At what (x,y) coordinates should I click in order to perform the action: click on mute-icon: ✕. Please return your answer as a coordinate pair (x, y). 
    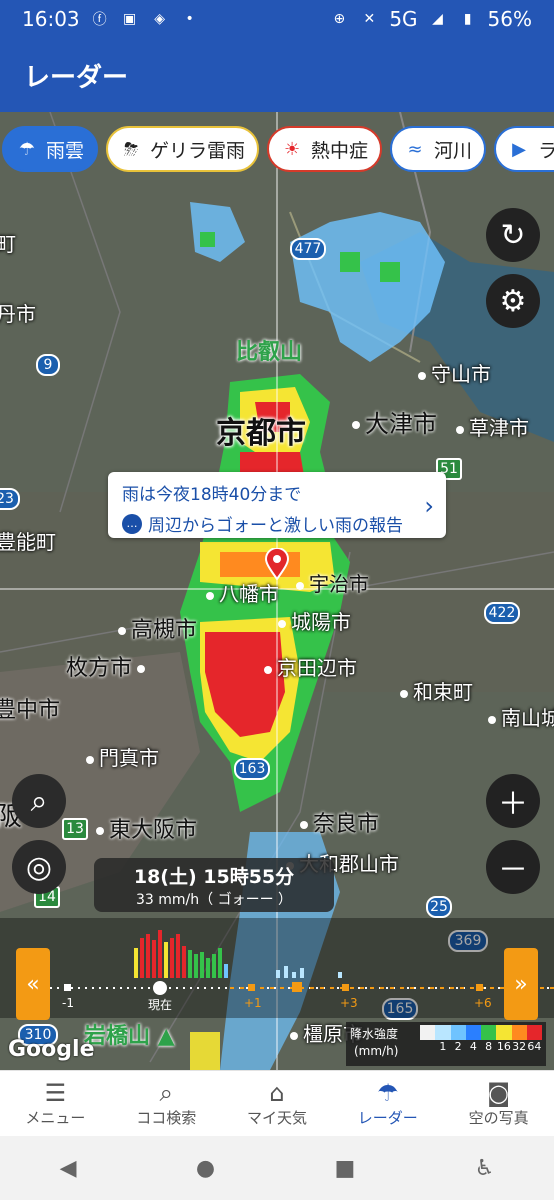
    Looking at the image, I should click on (369, 19).